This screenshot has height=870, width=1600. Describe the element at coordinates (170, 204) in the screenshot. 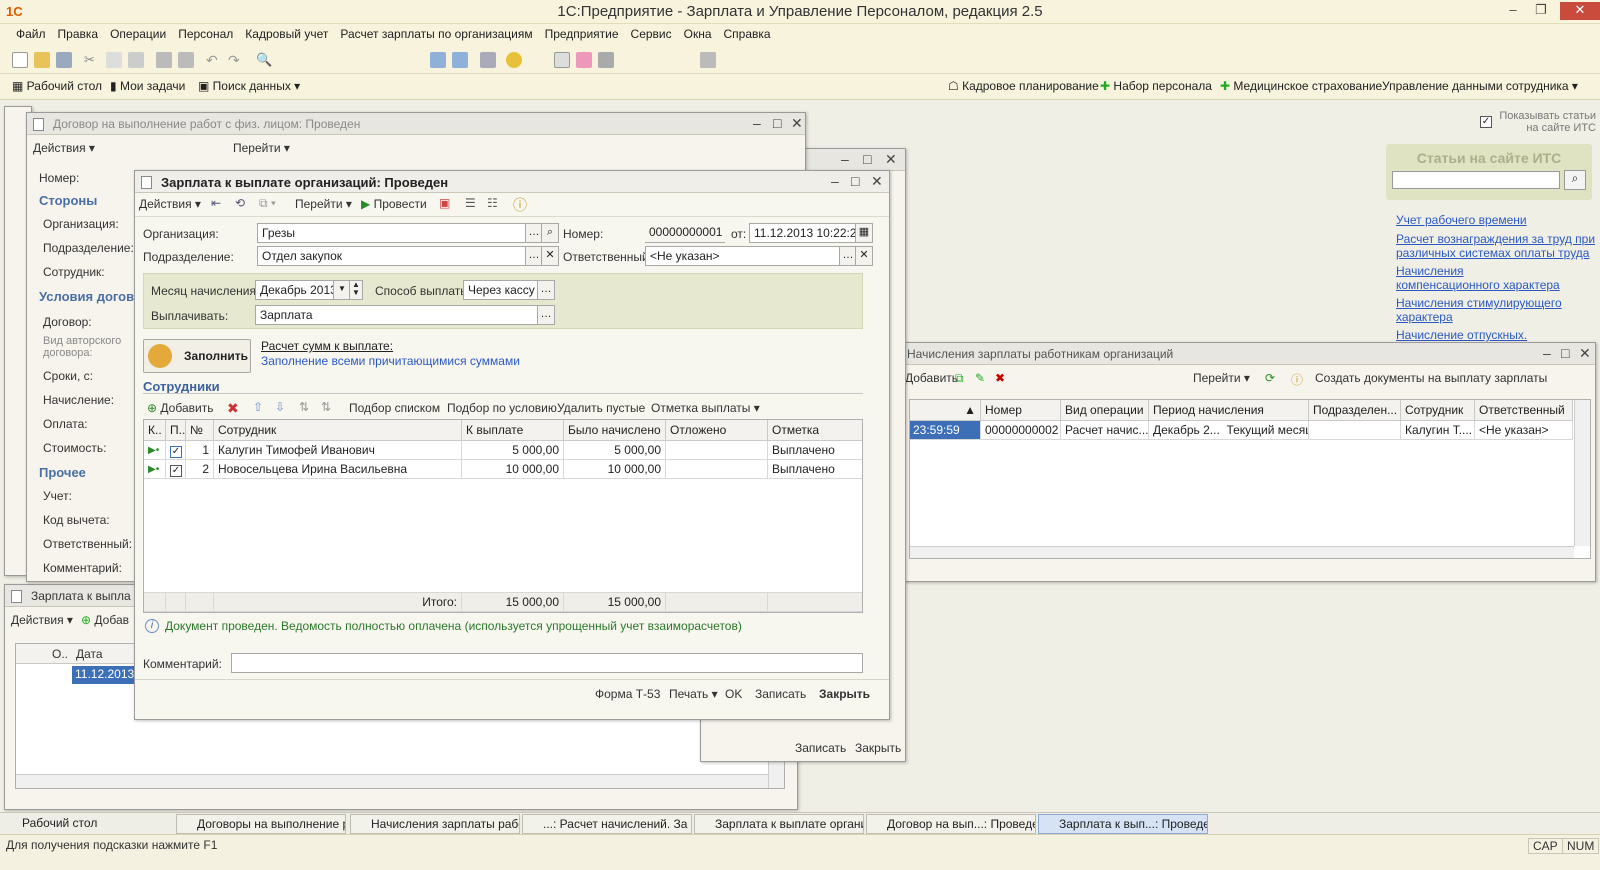

I see `main-actions-button: Действия ▾` at that location.